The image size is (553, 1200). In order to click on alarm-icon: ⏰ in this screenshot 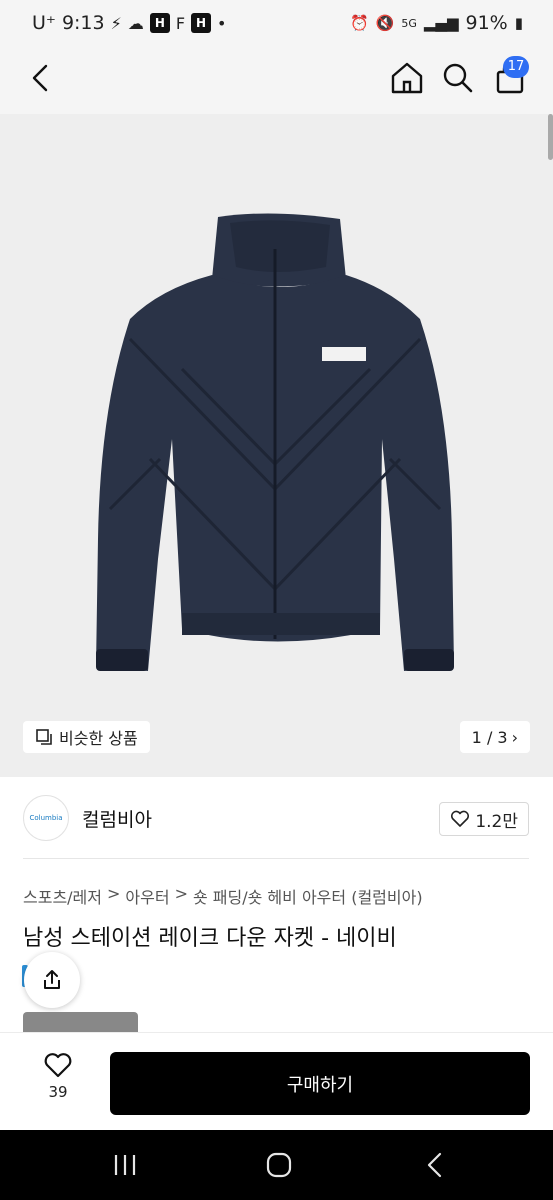, I will do `click(359, 23)`.